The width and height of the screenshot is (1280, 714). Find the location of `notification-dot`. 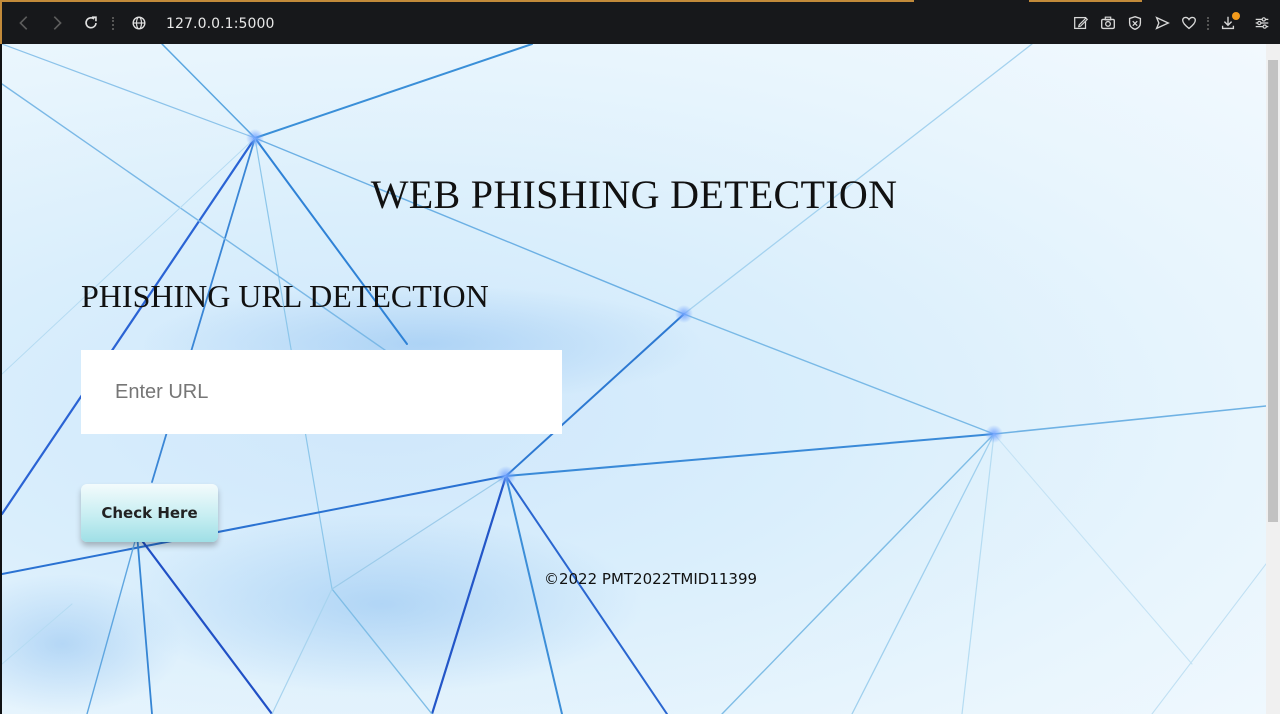

notification-dot is located at coordinates (1236, 16).